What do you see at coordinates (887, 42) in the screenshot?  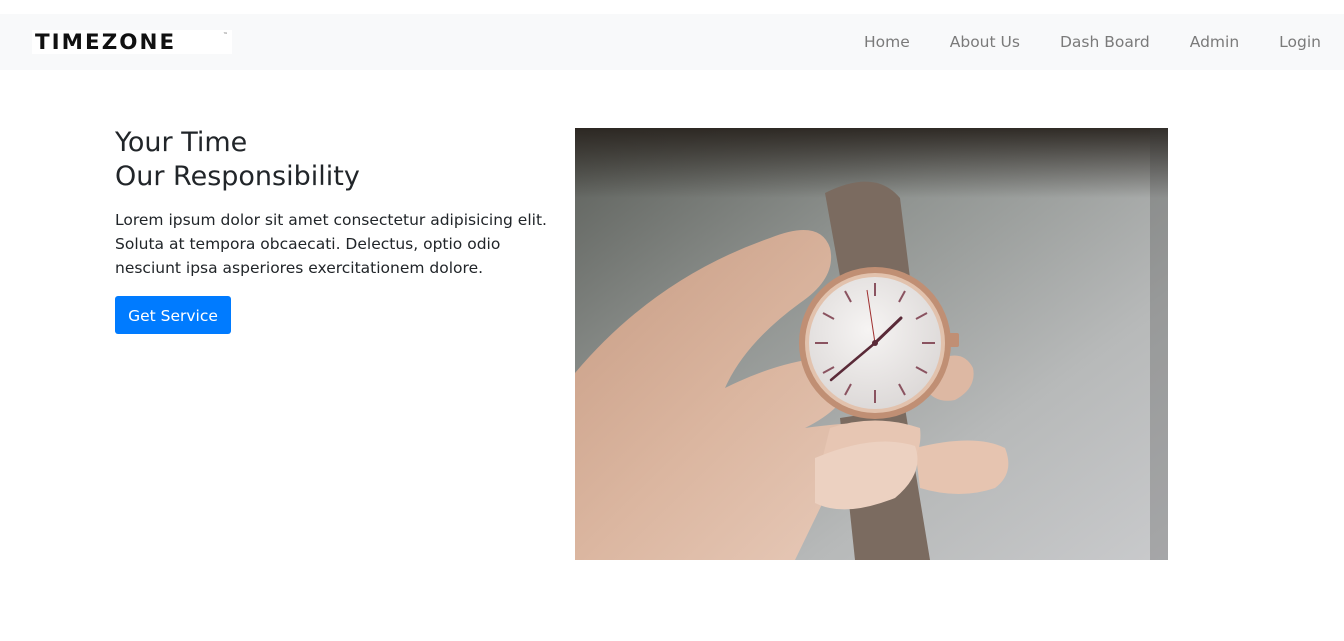 I see `nav-link-home: Home` at bounding box center [887, 42].